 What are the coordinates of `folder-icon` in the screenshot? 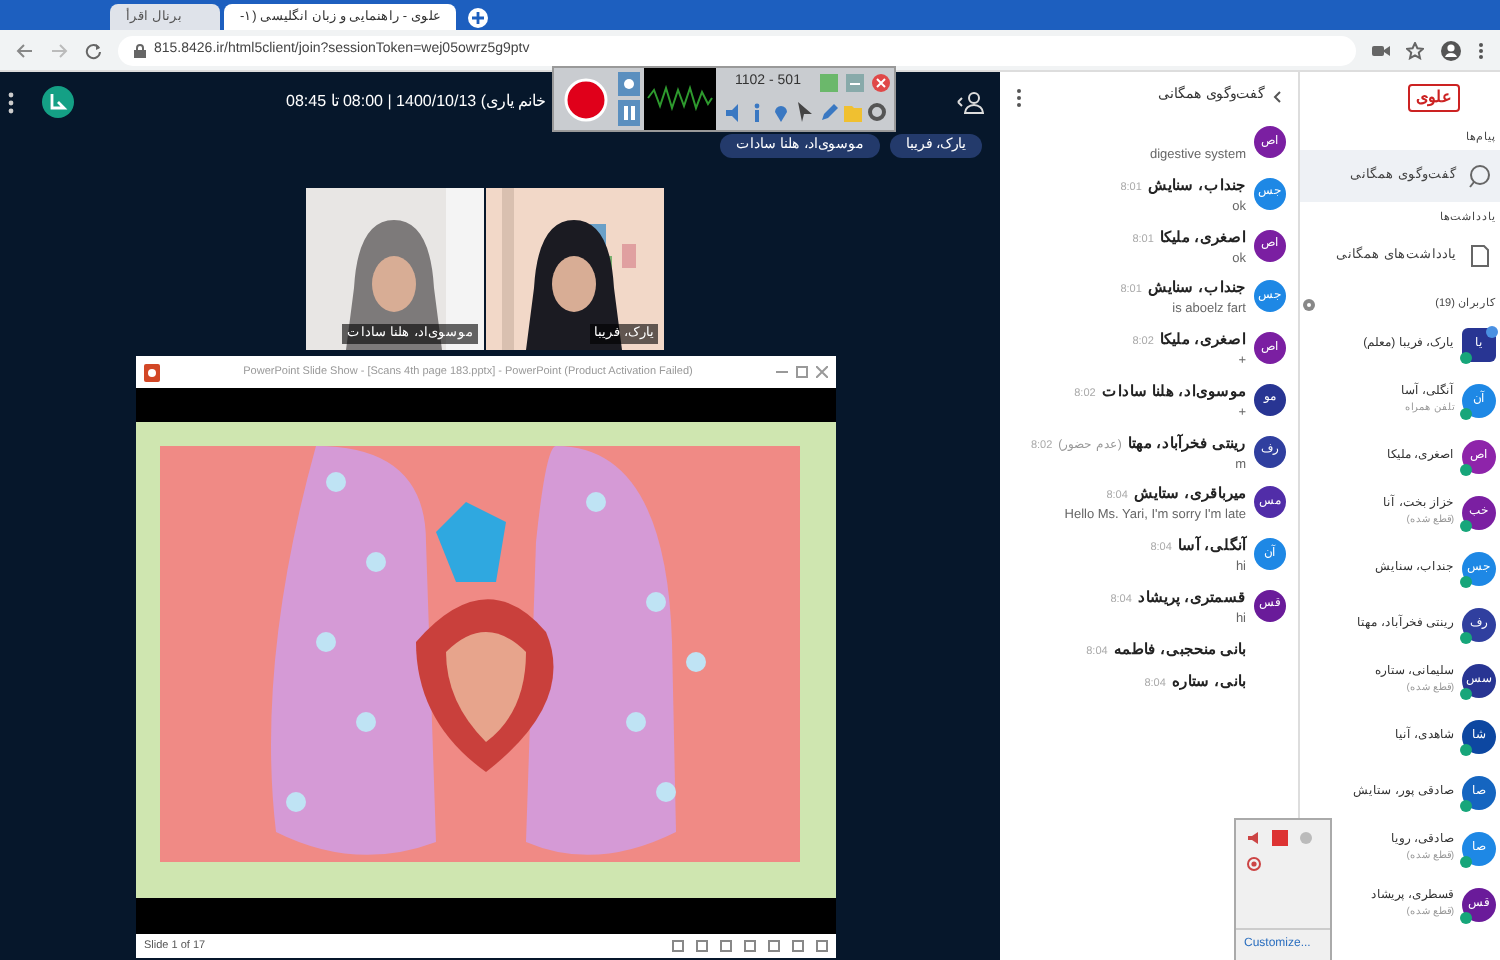 It's located at (853, 111).